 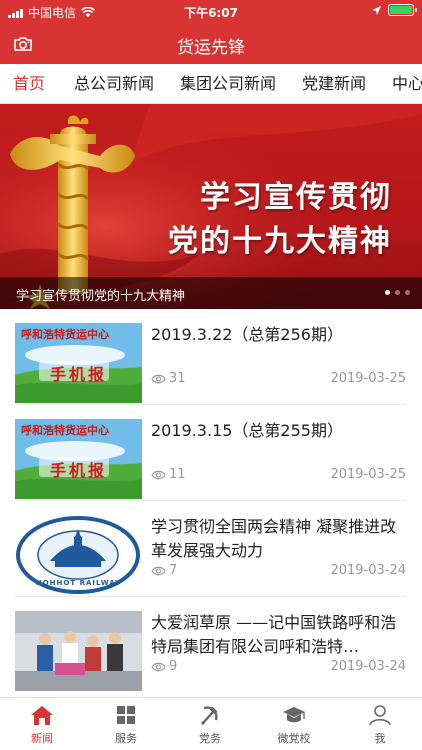 What do you see at coordinates (211, 293) in the screenshot?
I see `banner-caption-bar: 学习宣传贯彻党的十九大精神` at bounding box center [211, 293].